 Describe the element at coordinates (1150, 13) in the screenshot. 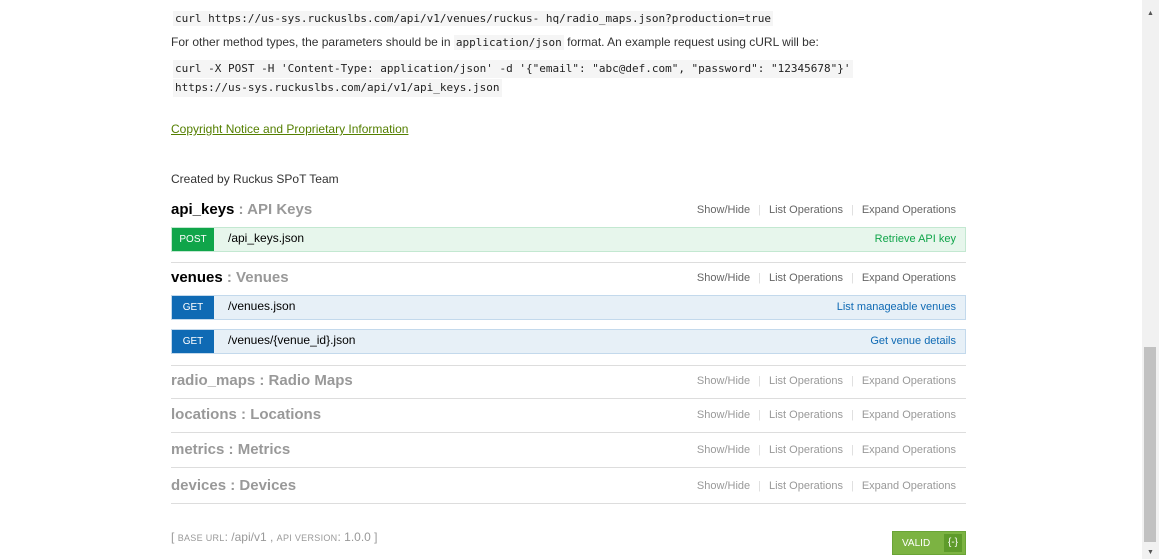

I see `scroll-up-arrow-icon: ▲` at that location.